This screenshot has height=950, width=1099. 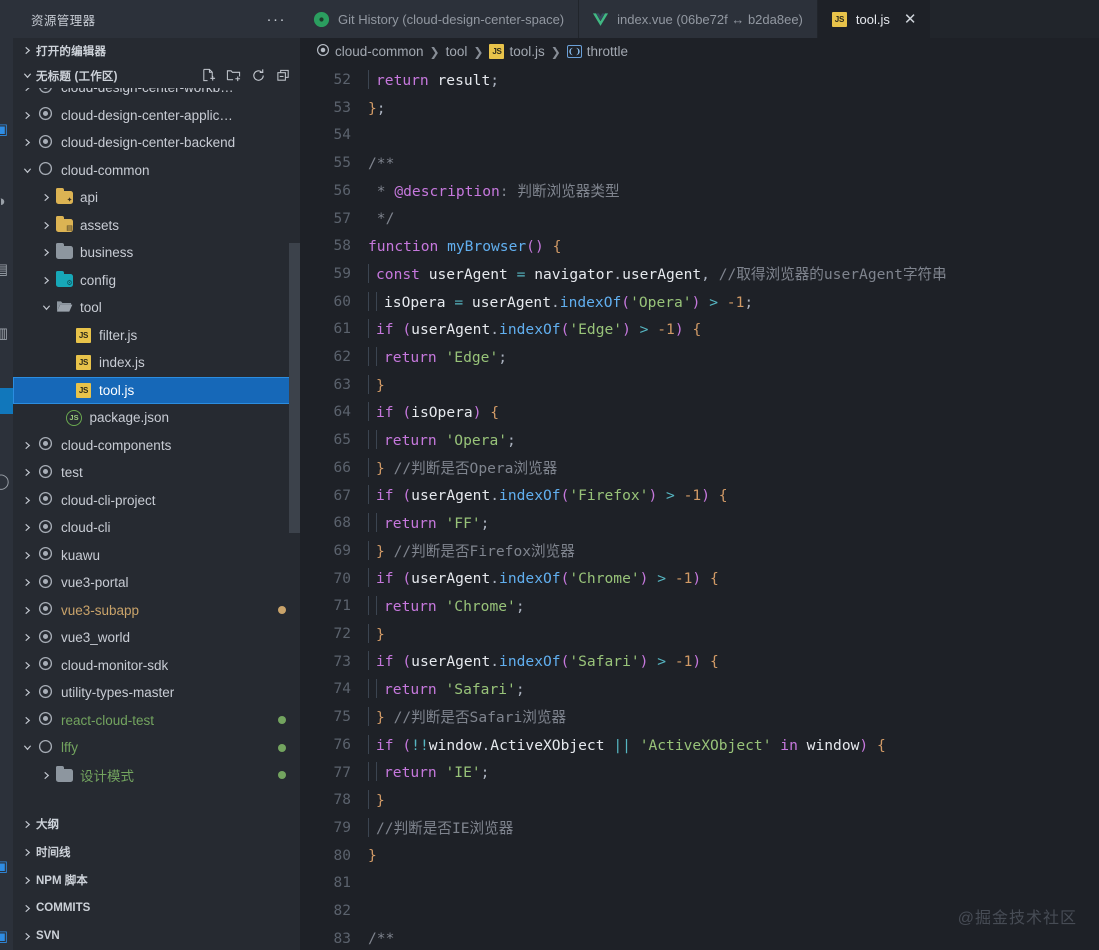 What do you see at coordinates (156, 473) in the screenshot?
I see `tree-item: test` at bounding box center [156, 473].